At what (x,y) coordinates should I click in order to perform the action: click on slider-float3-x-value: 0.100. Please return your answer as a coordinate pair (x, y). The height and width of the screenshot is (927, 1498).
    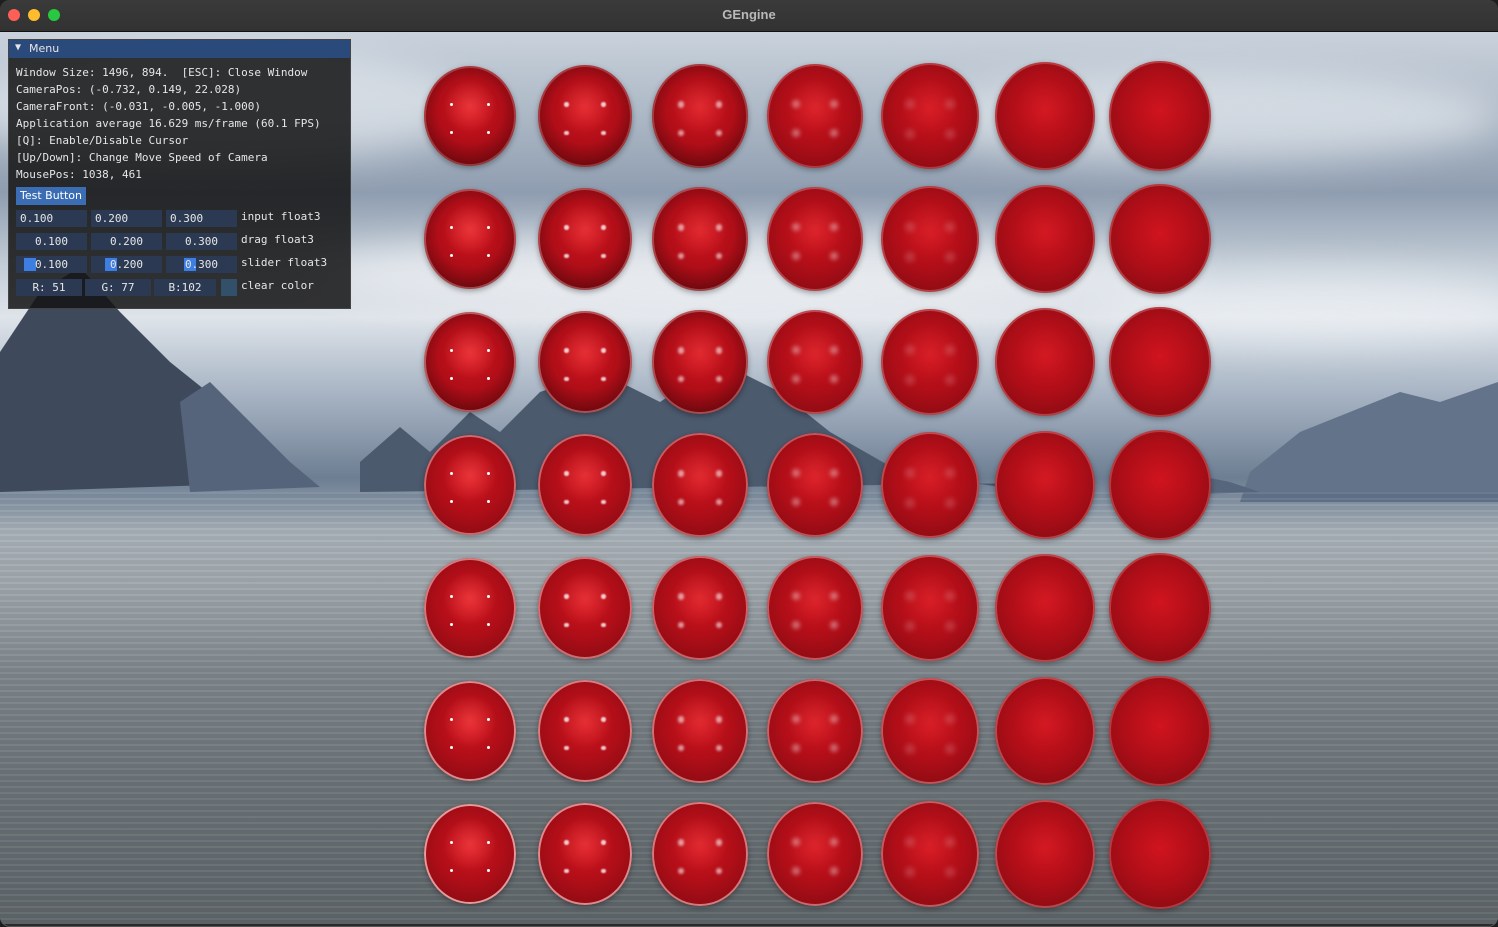
    Looking at the image, I should click on (51, 264).